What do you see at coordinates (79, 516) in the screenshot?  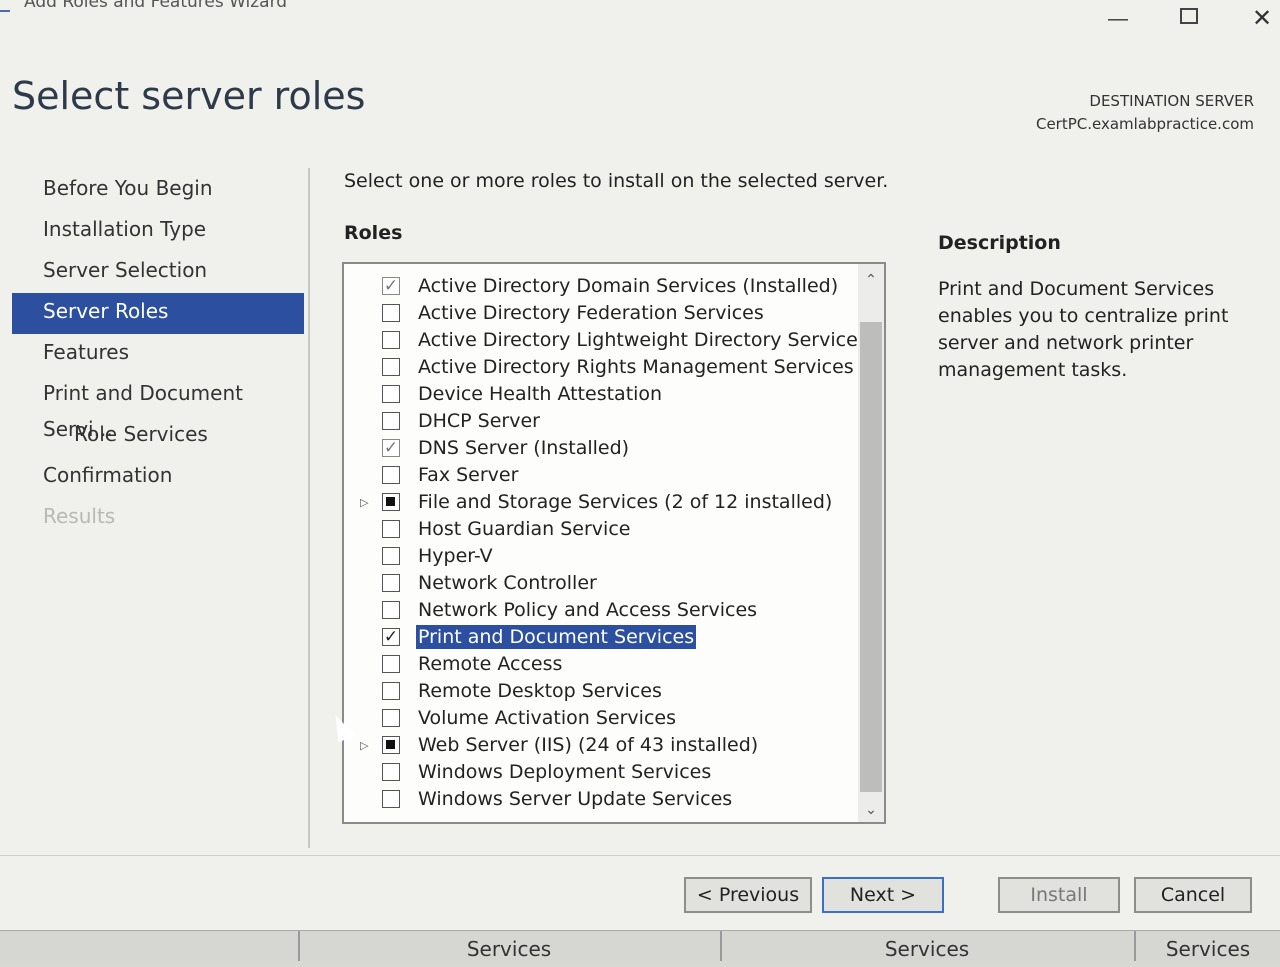 I see `nav-item-results: Results` at bounding box center [79, 516].